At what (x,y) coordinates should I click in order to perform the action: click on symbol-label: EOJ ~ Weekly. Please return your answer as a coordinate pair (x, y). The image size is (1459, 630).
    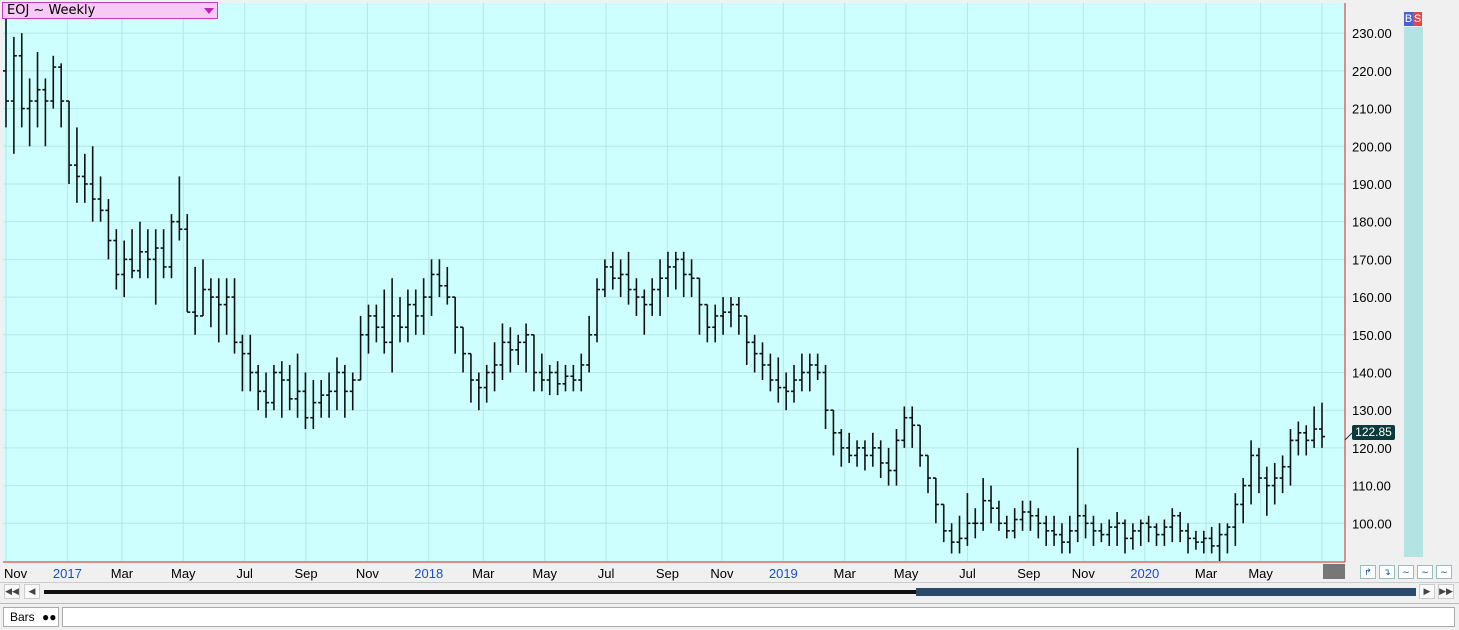
    Looking at the image, I should click on (51, 10).